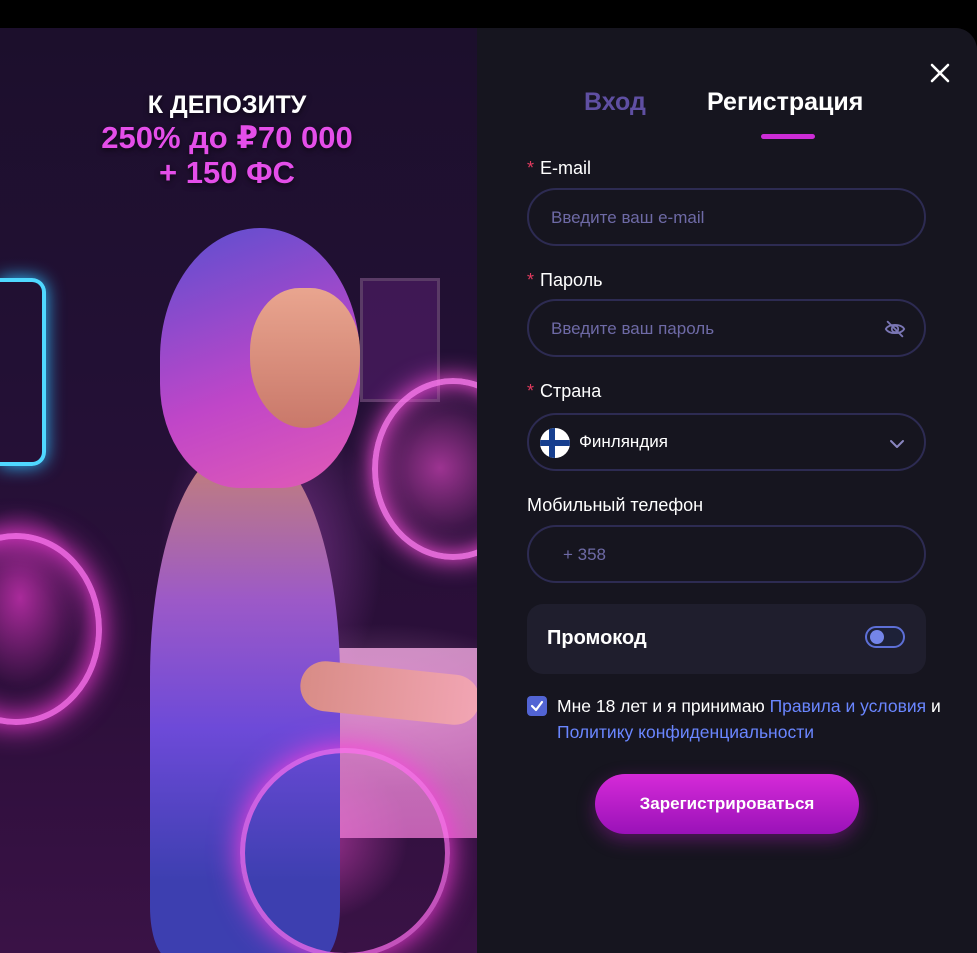  Describe the element at coordinates (788, 136) in the screenshot. I see `active-tab-indicator` at that location.